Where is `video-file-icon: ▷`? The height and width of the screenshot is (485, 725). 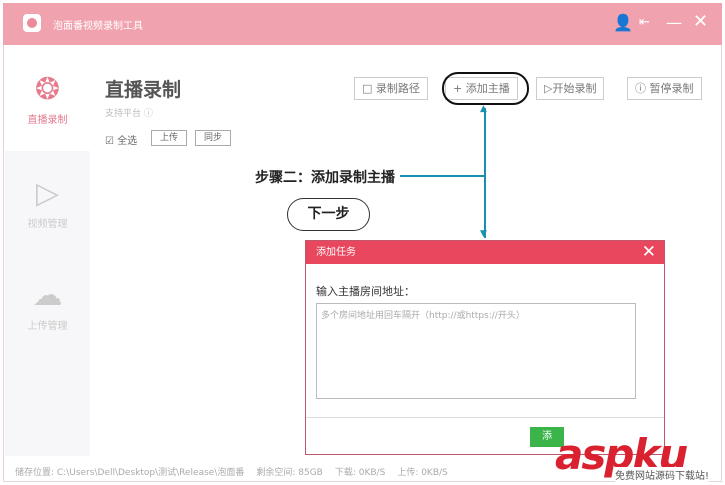 video-file-icon: ▷ is located at coordinates (47, 193).